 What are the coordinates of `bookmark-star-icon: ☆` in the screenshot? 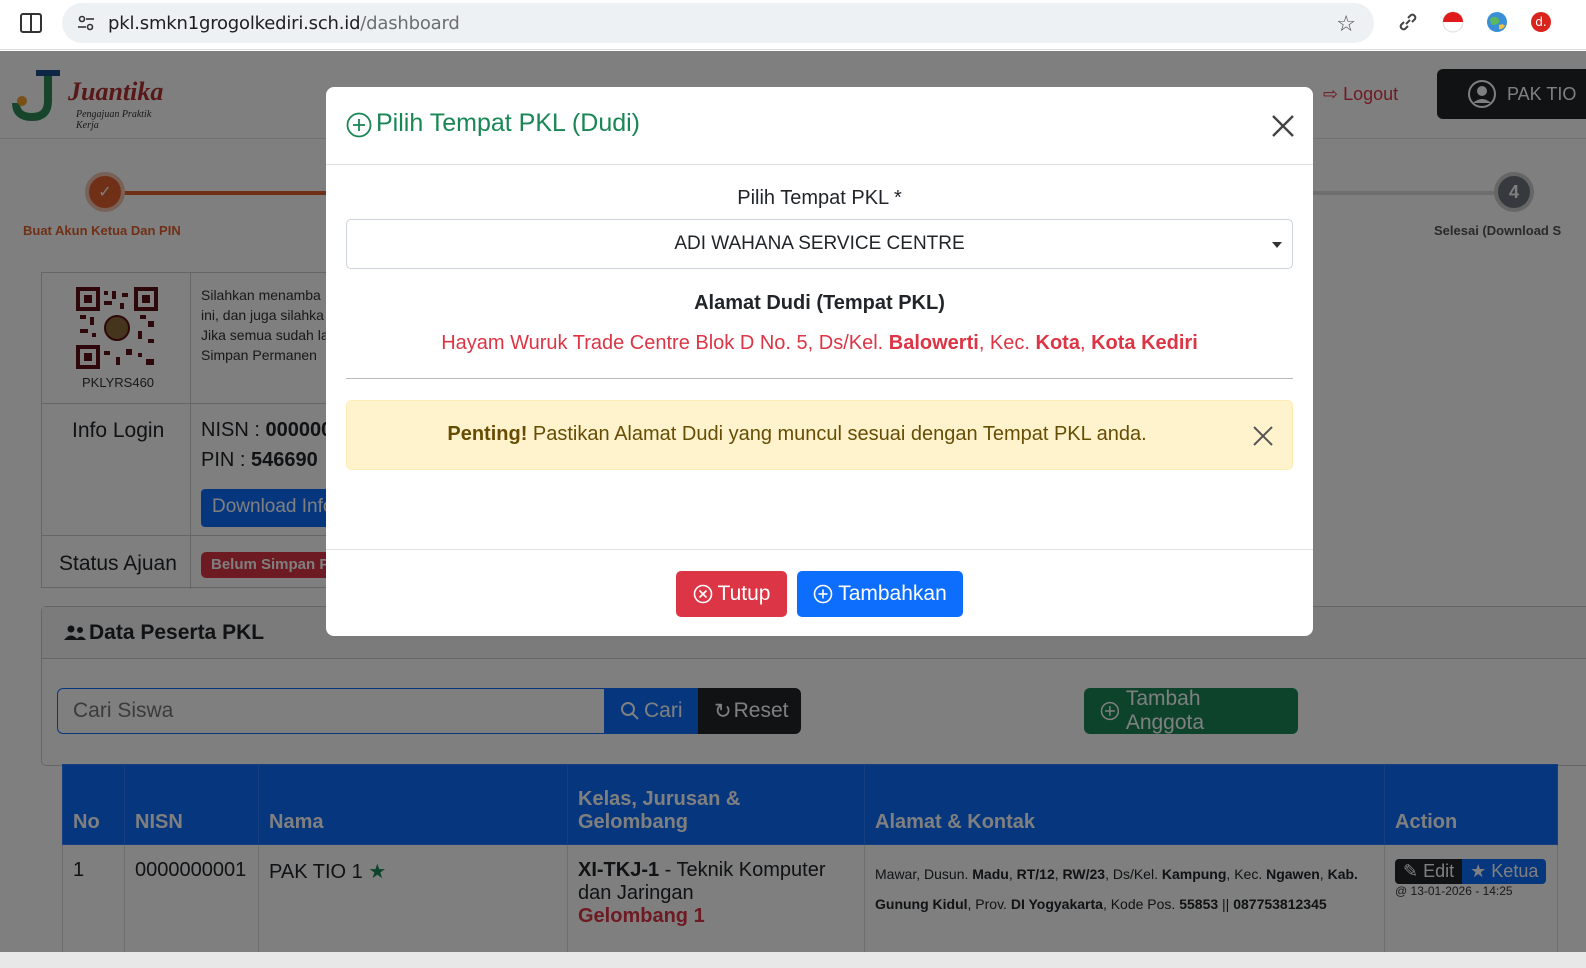 It's located at (1346, 24).